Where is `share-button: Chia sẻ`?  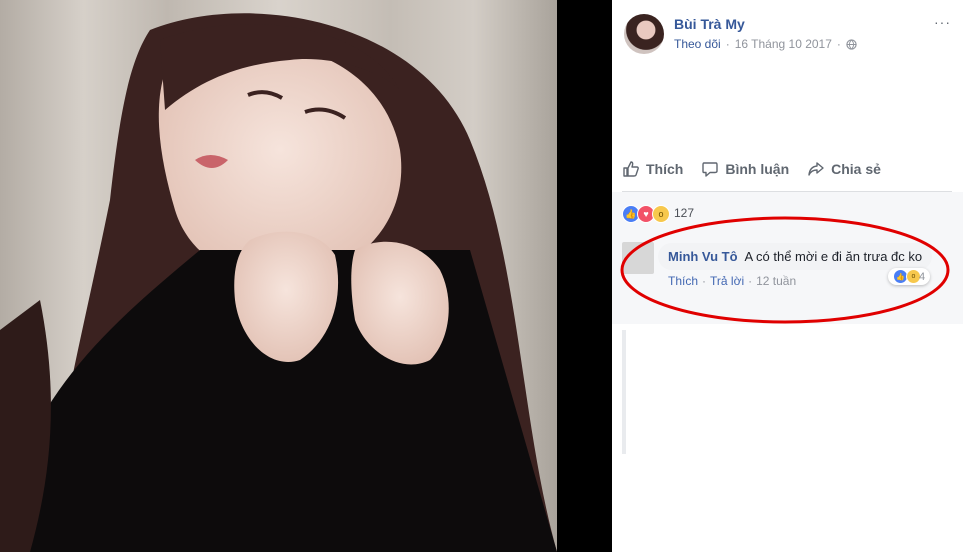
share-button: Chia sẻ is located at coordinates (844, 169).